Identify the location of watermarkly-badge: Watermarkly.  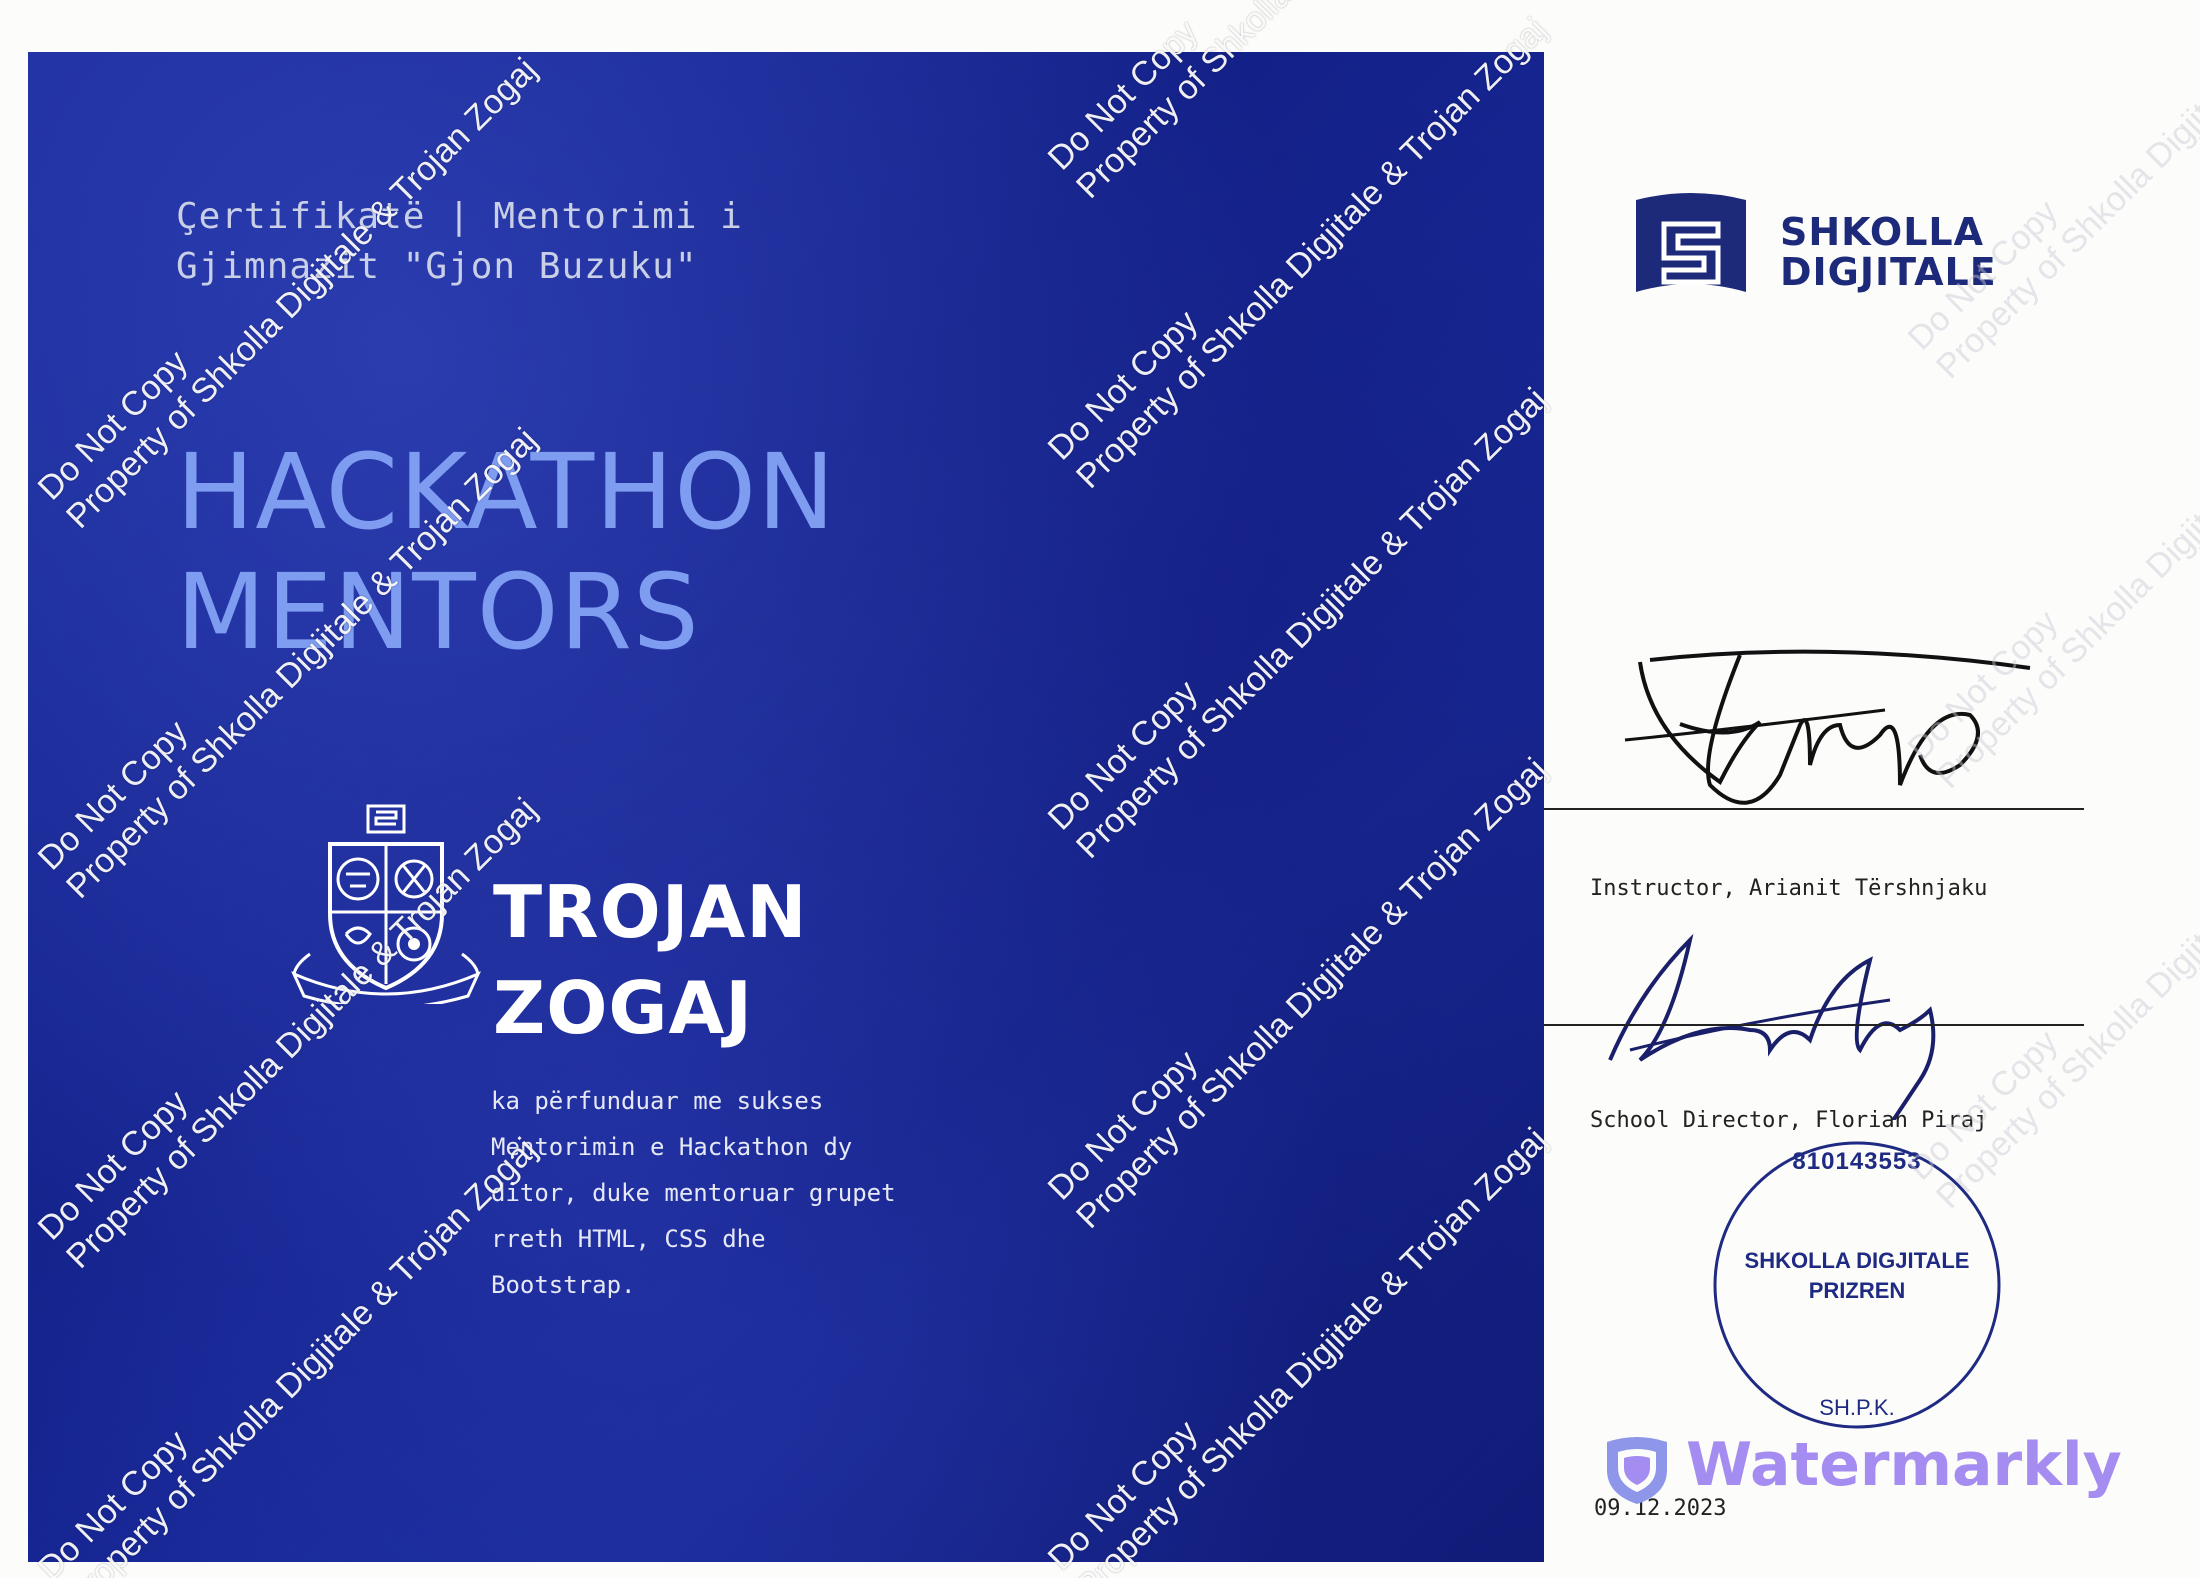
(1863, 1468).